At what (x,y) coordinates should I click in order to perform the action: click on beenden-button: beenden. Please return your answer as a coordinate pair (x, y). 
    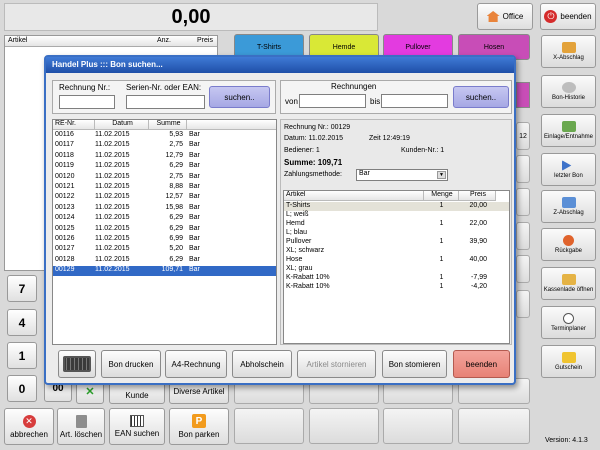
    Looking at the image, I should click on (481, 364).